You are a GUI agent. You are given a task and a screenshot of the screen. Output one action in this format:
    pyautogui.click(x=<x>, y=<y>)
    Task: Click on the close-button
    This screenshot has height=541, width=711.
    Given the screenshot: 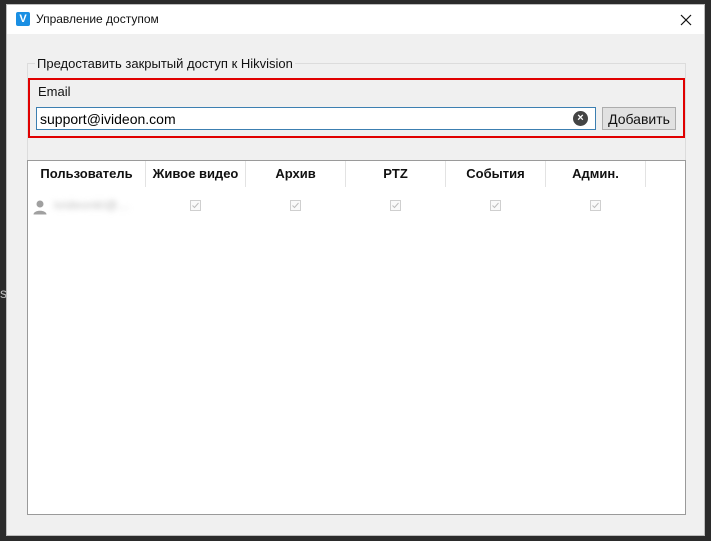 What is the action you would take?
    pyautogui.click(x=686, y=19)
    